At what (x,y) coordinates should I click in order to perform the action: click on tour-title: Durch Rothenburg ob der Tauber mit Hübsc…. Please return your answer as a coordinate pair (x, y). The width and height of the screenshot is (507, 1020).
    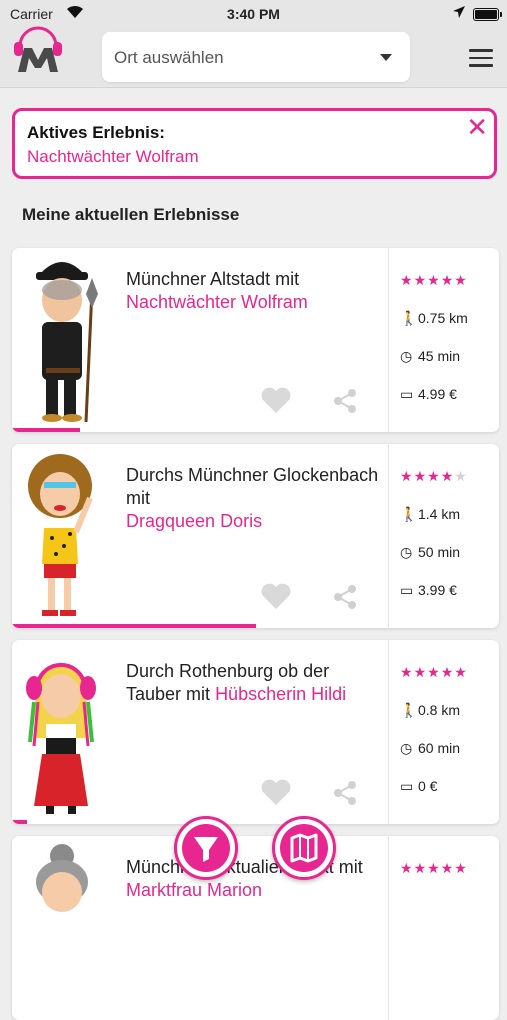
    Looking at the image, I should click on (236, 682).